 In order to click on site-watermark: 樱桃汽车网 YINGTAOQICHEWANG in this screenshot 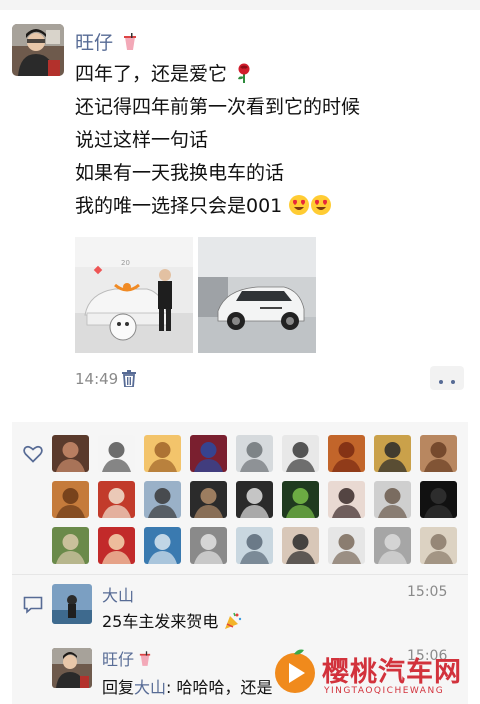, I will do `click(375, 675)`.